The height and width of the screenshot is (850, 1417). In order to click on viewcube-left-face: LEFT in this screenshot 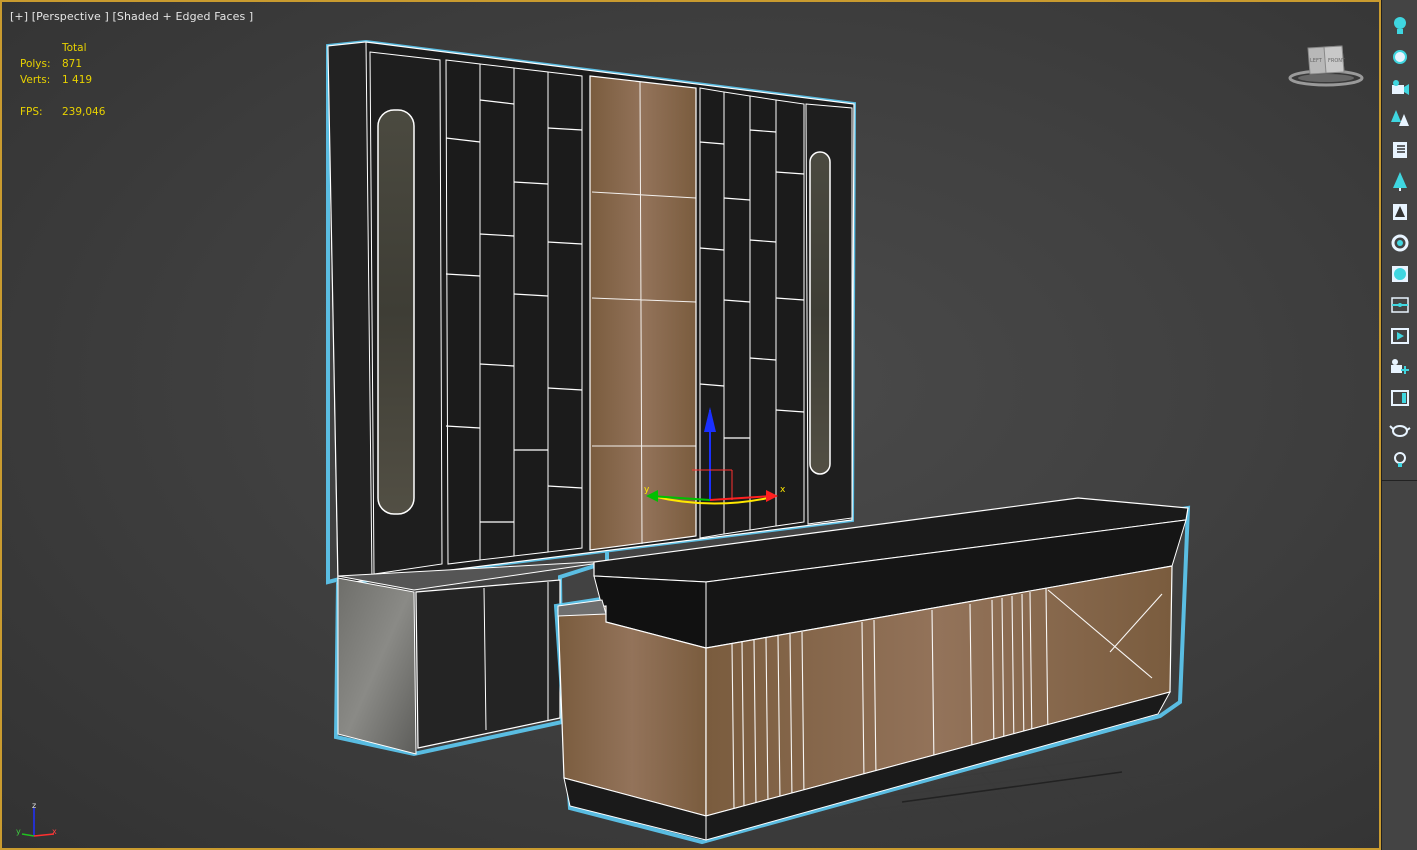, I will do `click(1316, 61)`.